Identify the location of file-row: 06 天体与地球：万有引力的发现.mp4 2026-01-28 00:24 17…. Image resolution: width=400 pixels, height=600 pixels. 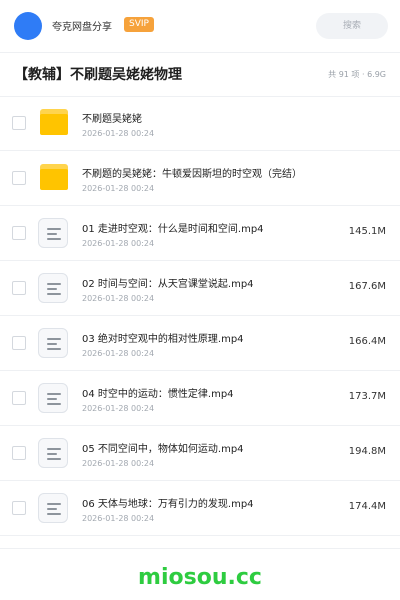
(200, 508).